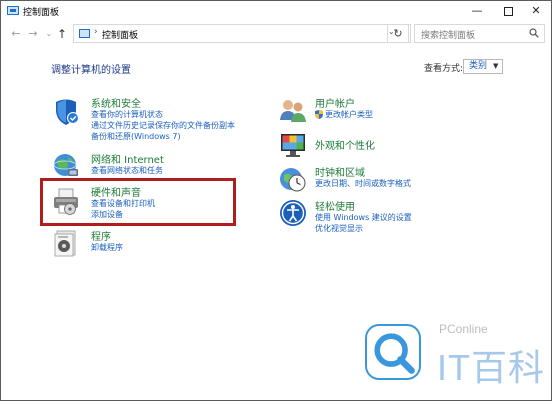 The width and height of the screenshot is (552, 401). Describe the element at coordinates (363, 217) in the screenshot. I see `link-recommended-settings: 使用 Windows 建议的设置` at that location.